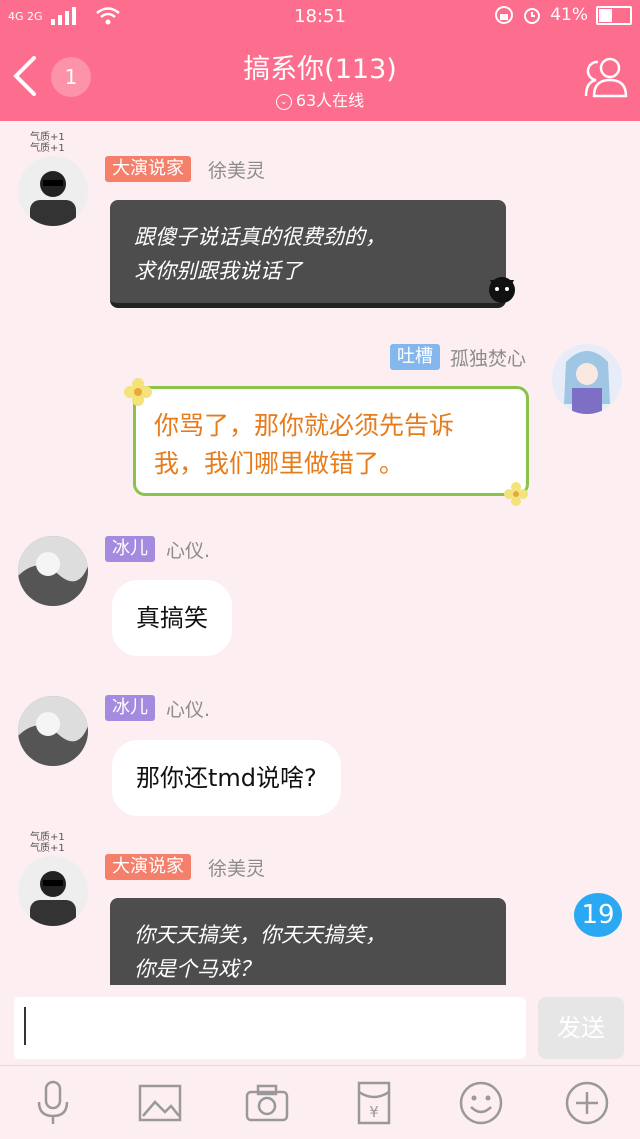 The width and height of the screenshot is (640, 1139). Describe the element at coordinates (598, 915) in the screenshot. I see `new-messages-badge: 19` at that location.